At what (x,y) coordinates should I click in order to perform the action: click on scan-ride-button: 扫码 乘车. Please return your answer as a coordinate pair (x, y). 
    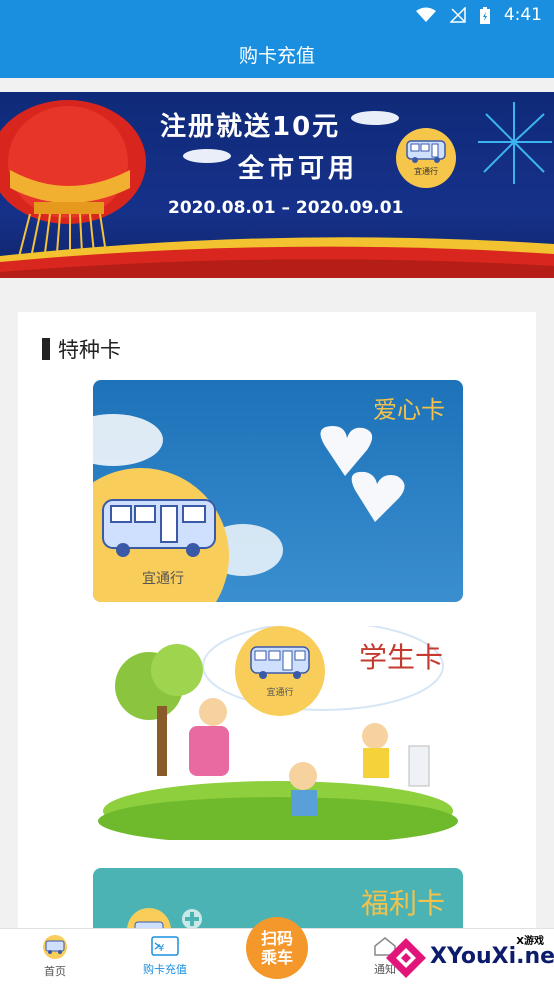
    Looking at the image, I should click on (277, 948).